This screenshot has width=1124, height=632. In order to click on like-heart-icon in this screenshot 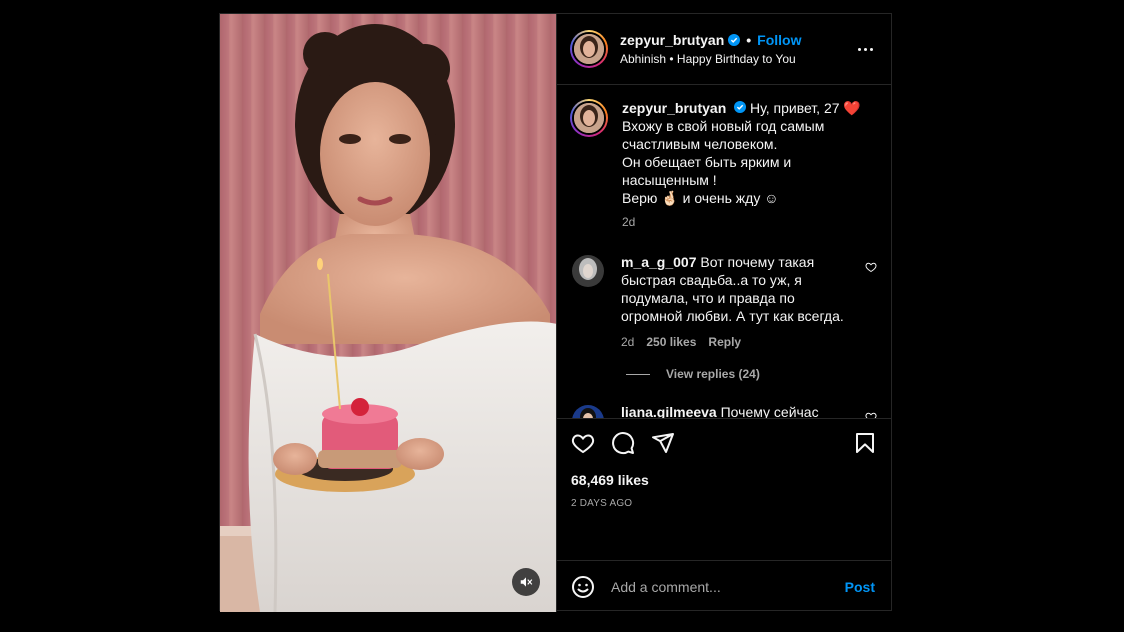, I will do `click(583, 443)`.